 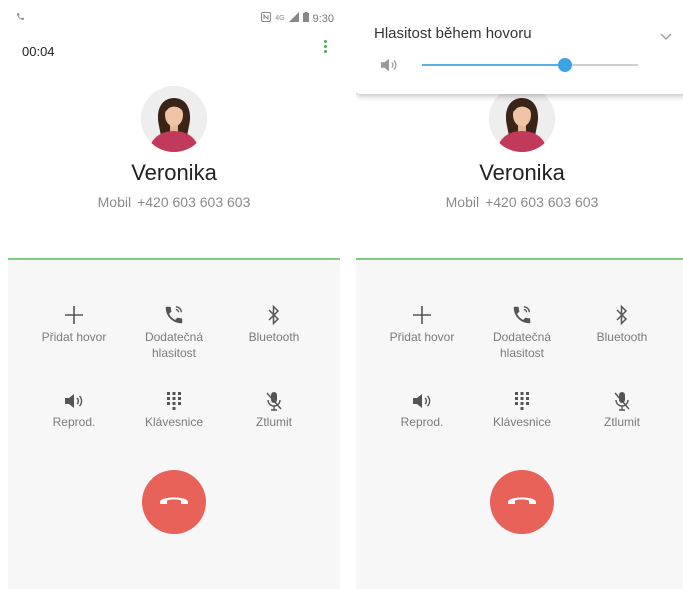 I want to click on volume-slider, so click(x=530, y=65).